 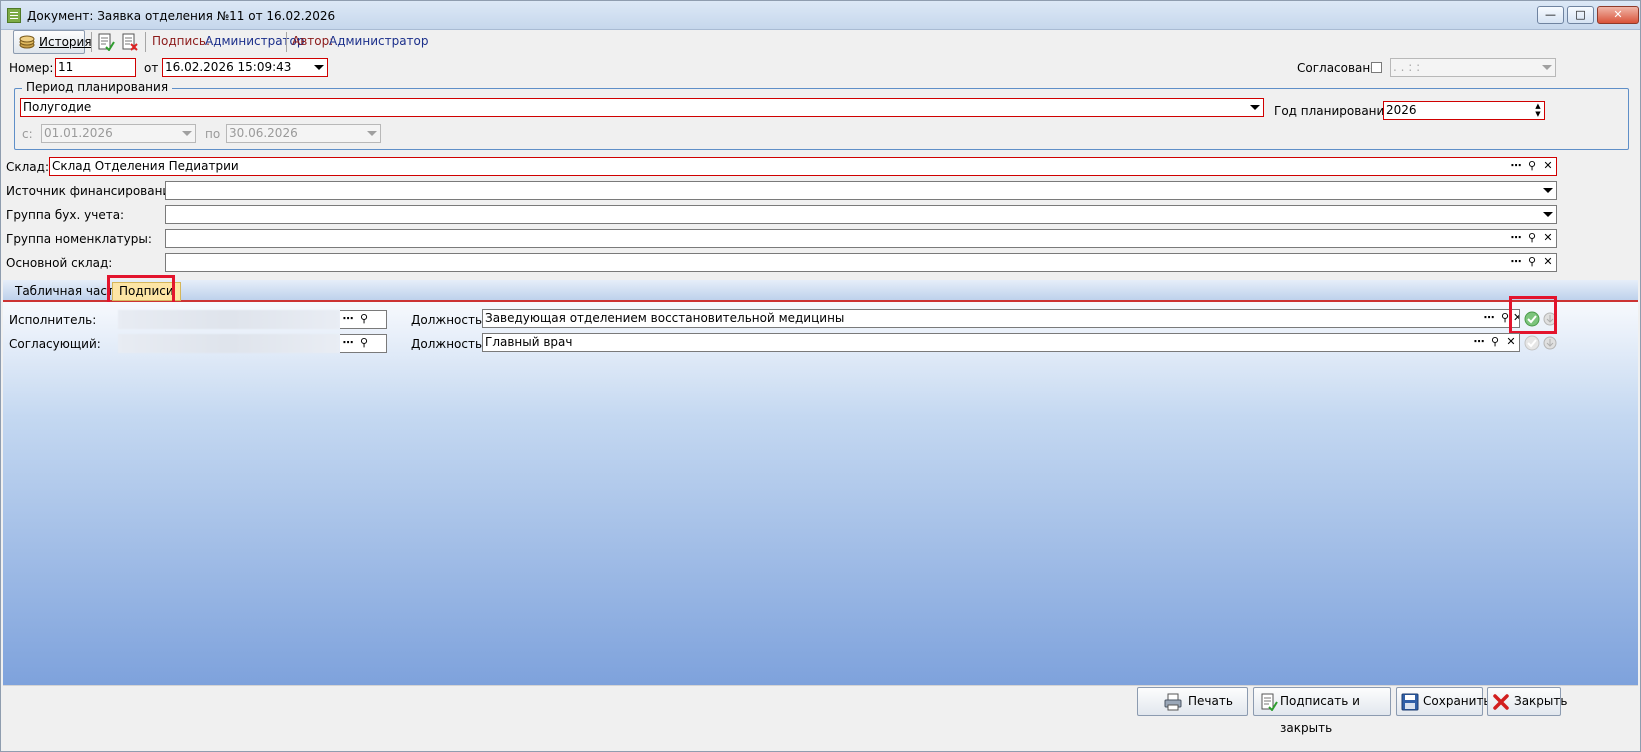 I want to click on document-date-field: 16.02.2026 15:09:43, so click(x=245, y=67).